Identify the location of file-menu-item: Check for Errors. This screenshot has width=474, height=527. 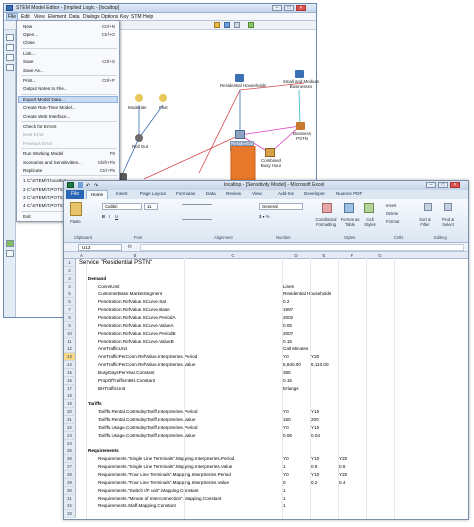
(39, 126).